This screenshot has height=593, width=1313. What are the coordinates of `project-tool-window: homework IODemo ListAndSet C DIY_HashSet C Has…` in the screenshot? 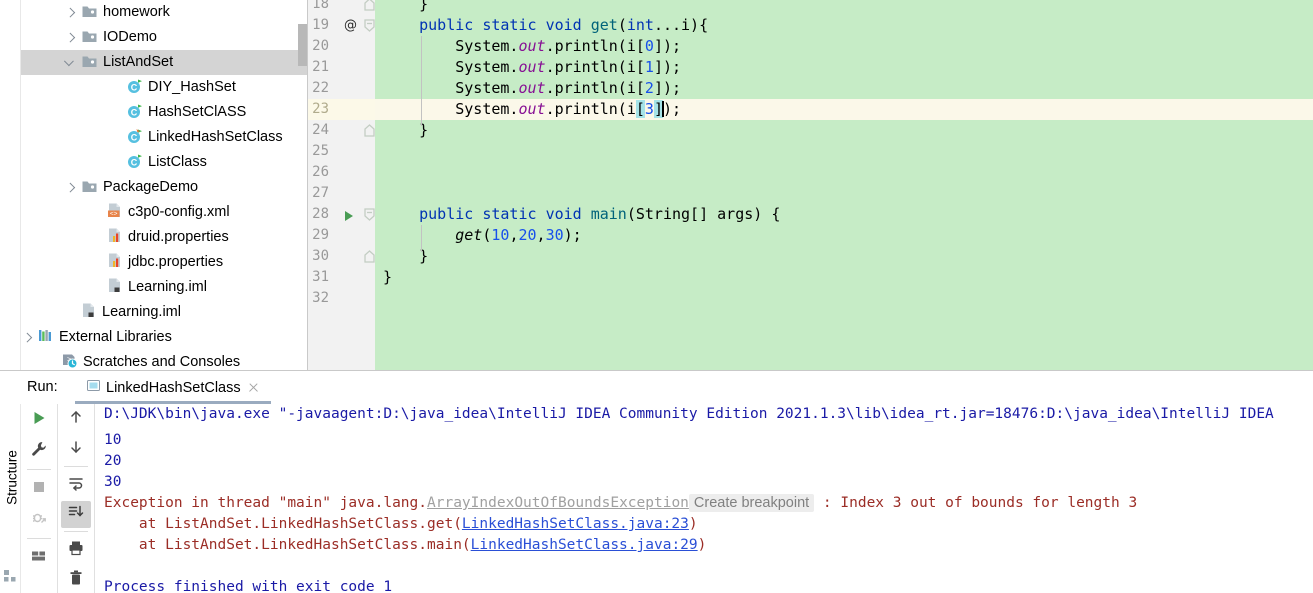 It's located at (164, 185).